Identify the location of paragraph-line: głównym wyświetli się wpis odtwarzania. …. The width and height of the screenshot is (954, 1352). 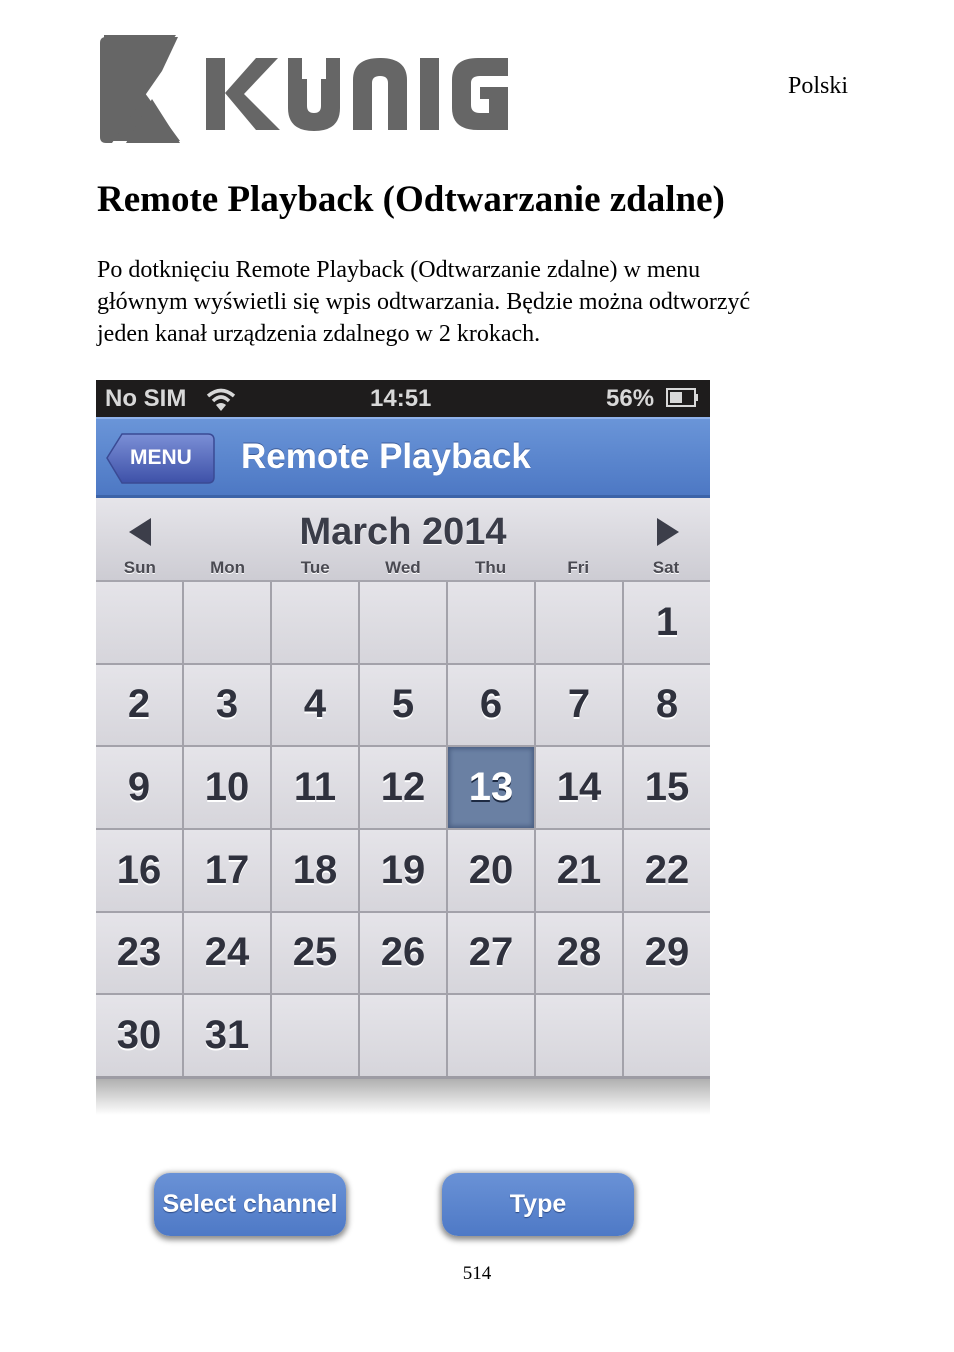
(424, 302).